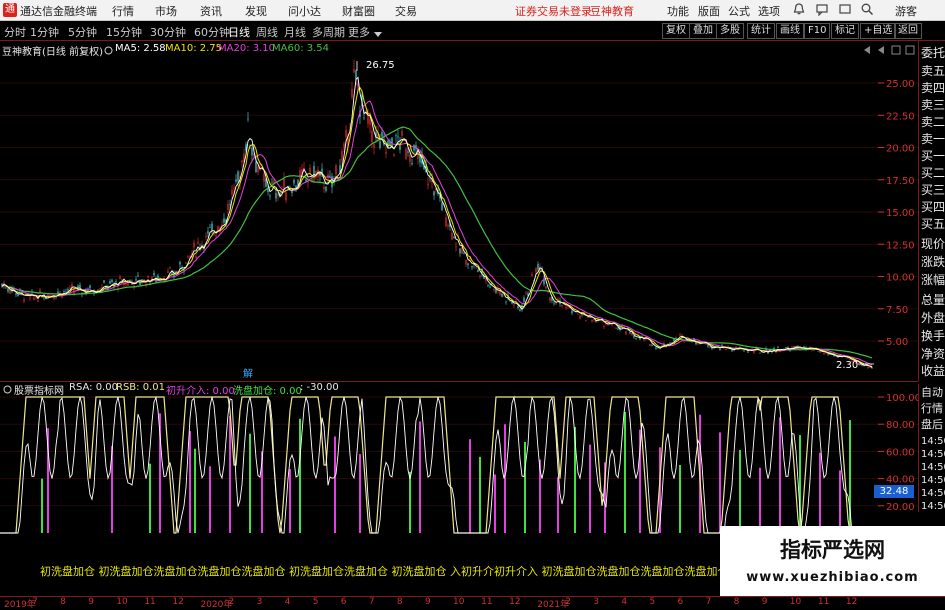 This screenshot has height=610, width=945. Describe the element at coordinates (845, 31) in the screenshot. I see `mark-button: 标记` at that location.